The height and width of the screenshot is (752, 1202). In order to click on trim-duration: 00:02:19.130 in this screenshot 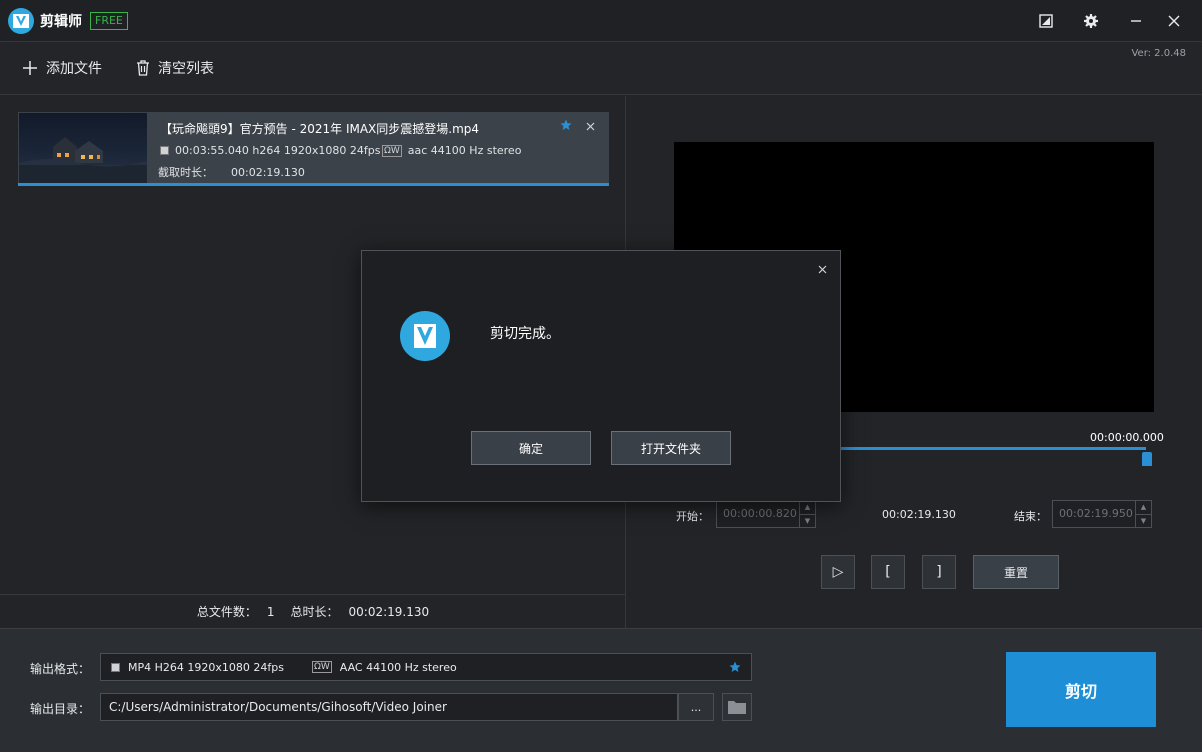, I will do `click(919, 514)`.